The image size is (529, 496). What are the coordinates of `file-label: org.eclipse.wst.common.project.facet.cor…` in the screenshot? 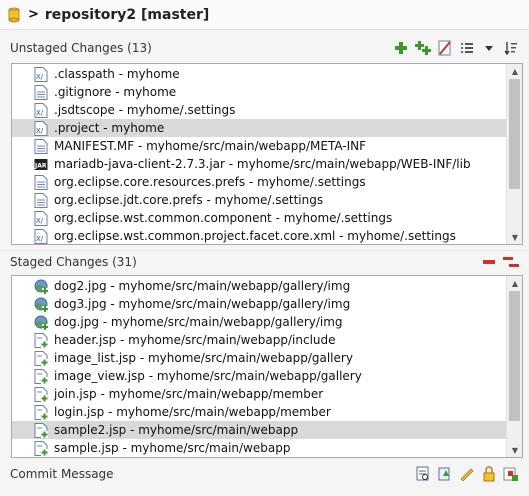 It's located at (255, 236).